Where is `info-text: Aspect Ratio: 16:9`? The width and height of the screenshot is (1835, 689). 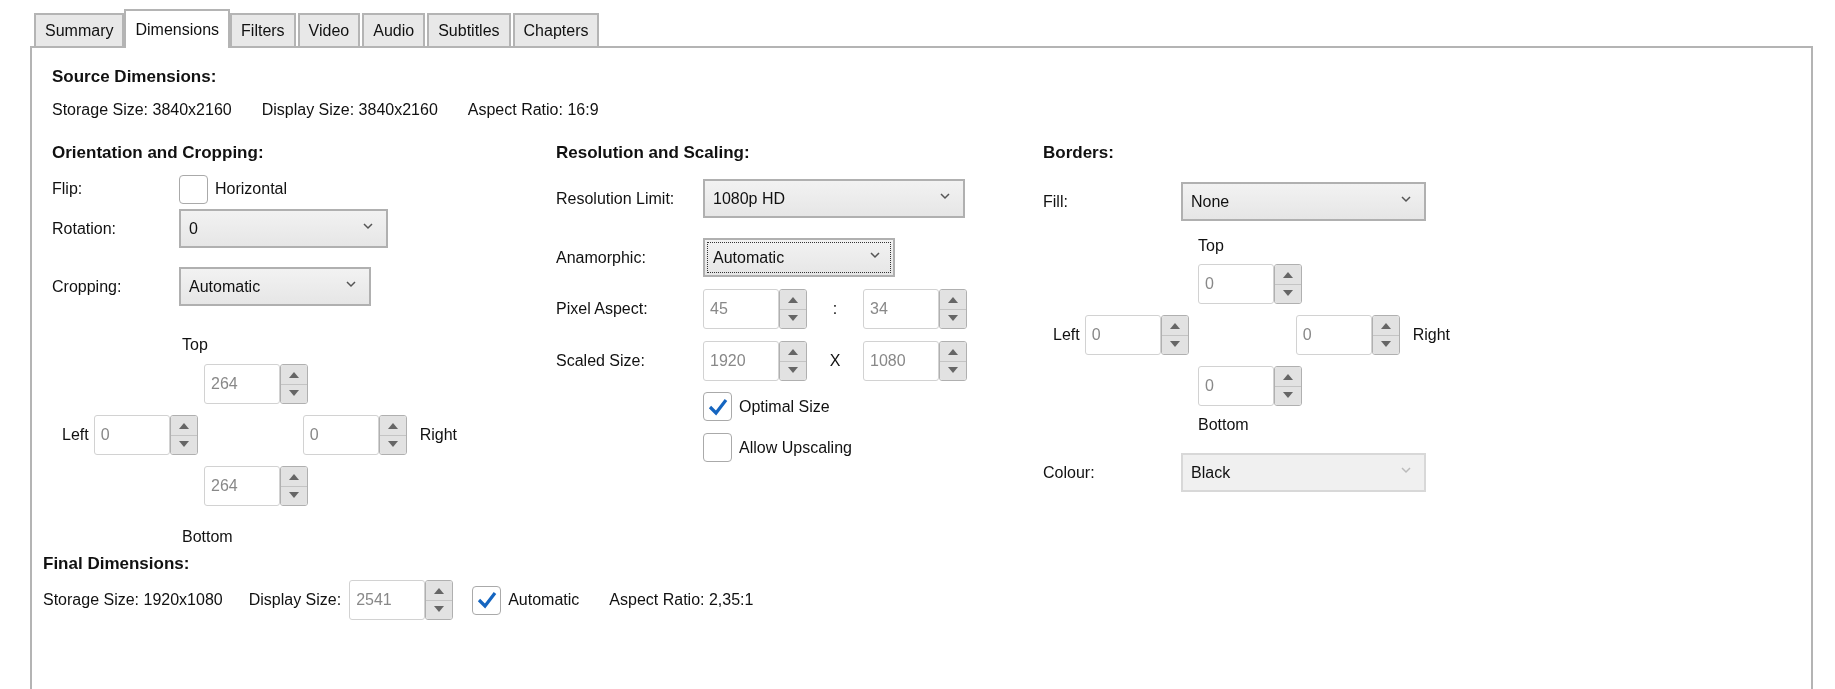 info-text: Aspect Ratio: 16:9 is located at coordinates (533, 110).